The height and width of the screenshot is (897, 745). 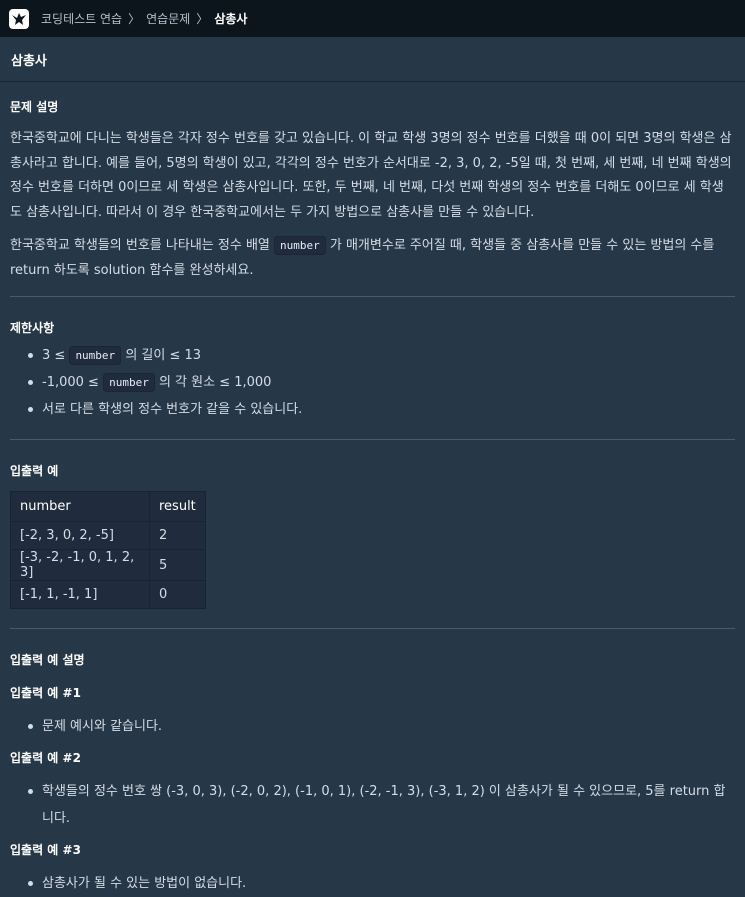 I want to click on table-header-row: number result, so click(x=108, y=506).